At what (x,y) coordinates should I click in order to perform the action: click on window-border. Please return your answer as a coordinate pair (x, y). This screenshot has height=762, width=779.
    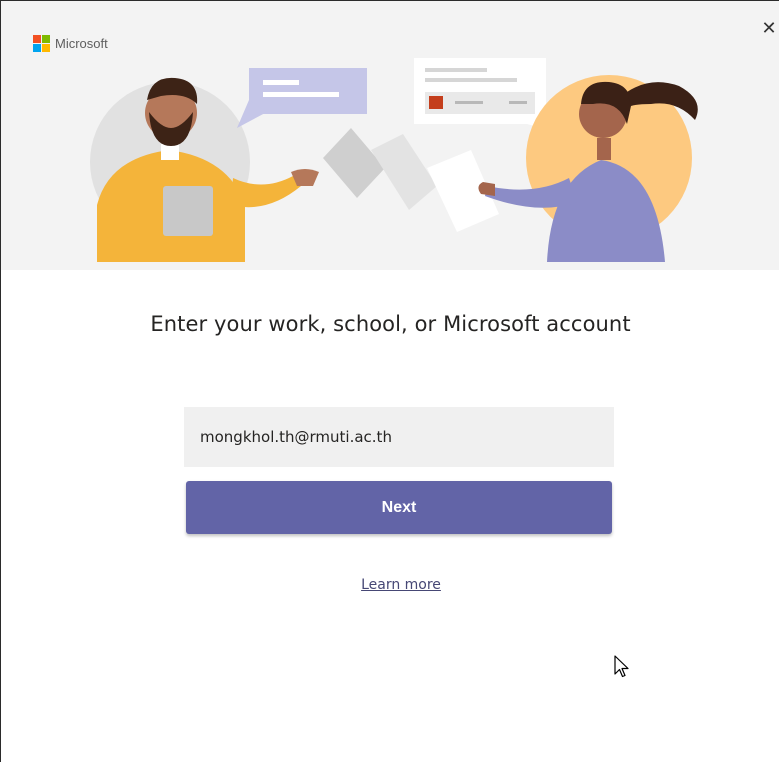
    Looking at the image, I should click on (390, 0).